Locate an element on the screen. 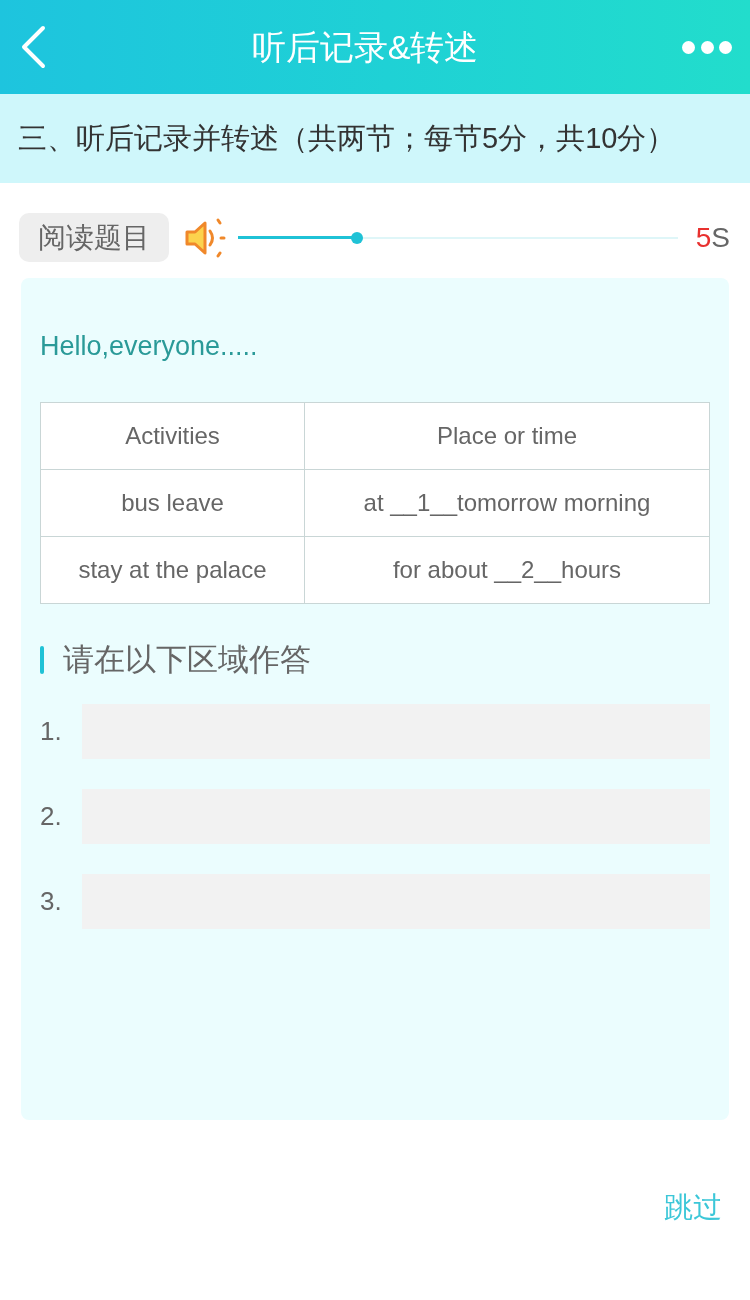 The width and height of the screenshot is (750, 1300). table-header-cell: Place or time is located at coordinates (507, 436).